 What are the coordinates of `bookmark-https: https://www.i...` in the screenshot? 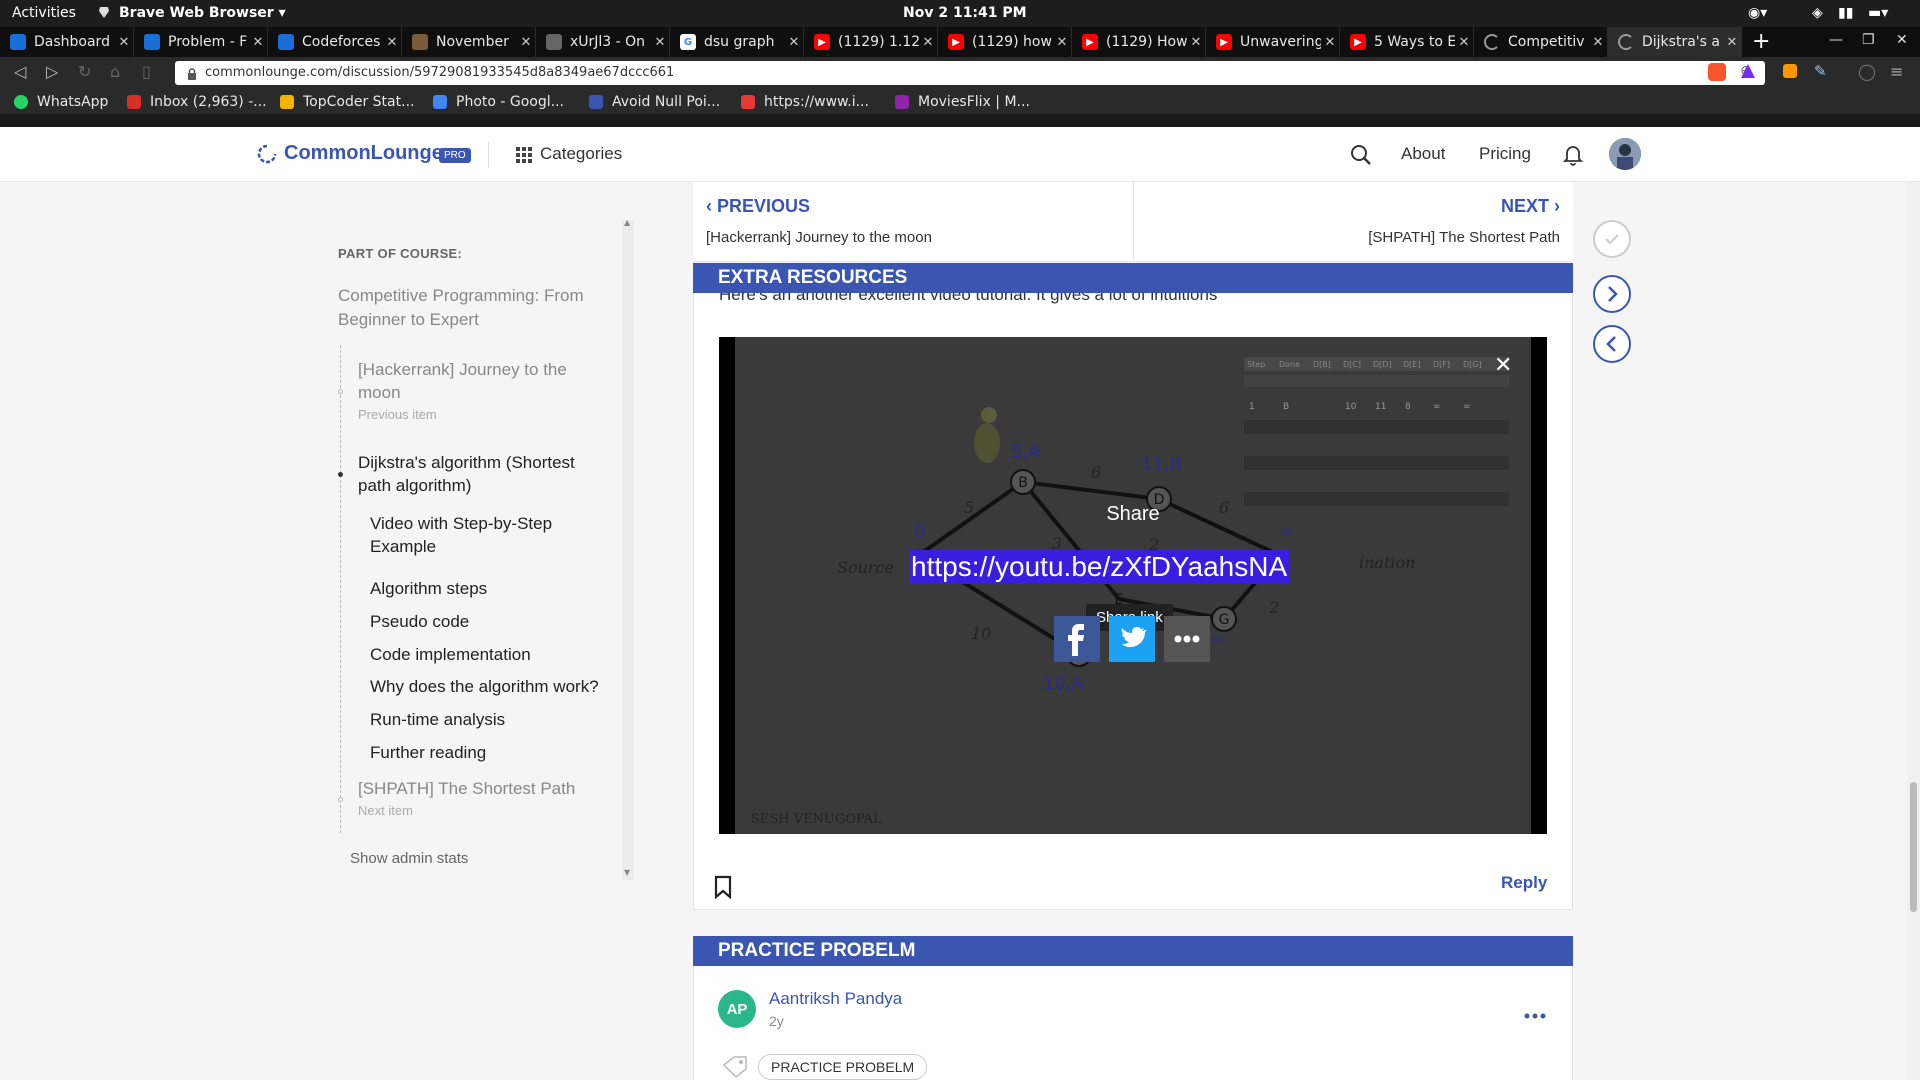 It's located at (805, 102).